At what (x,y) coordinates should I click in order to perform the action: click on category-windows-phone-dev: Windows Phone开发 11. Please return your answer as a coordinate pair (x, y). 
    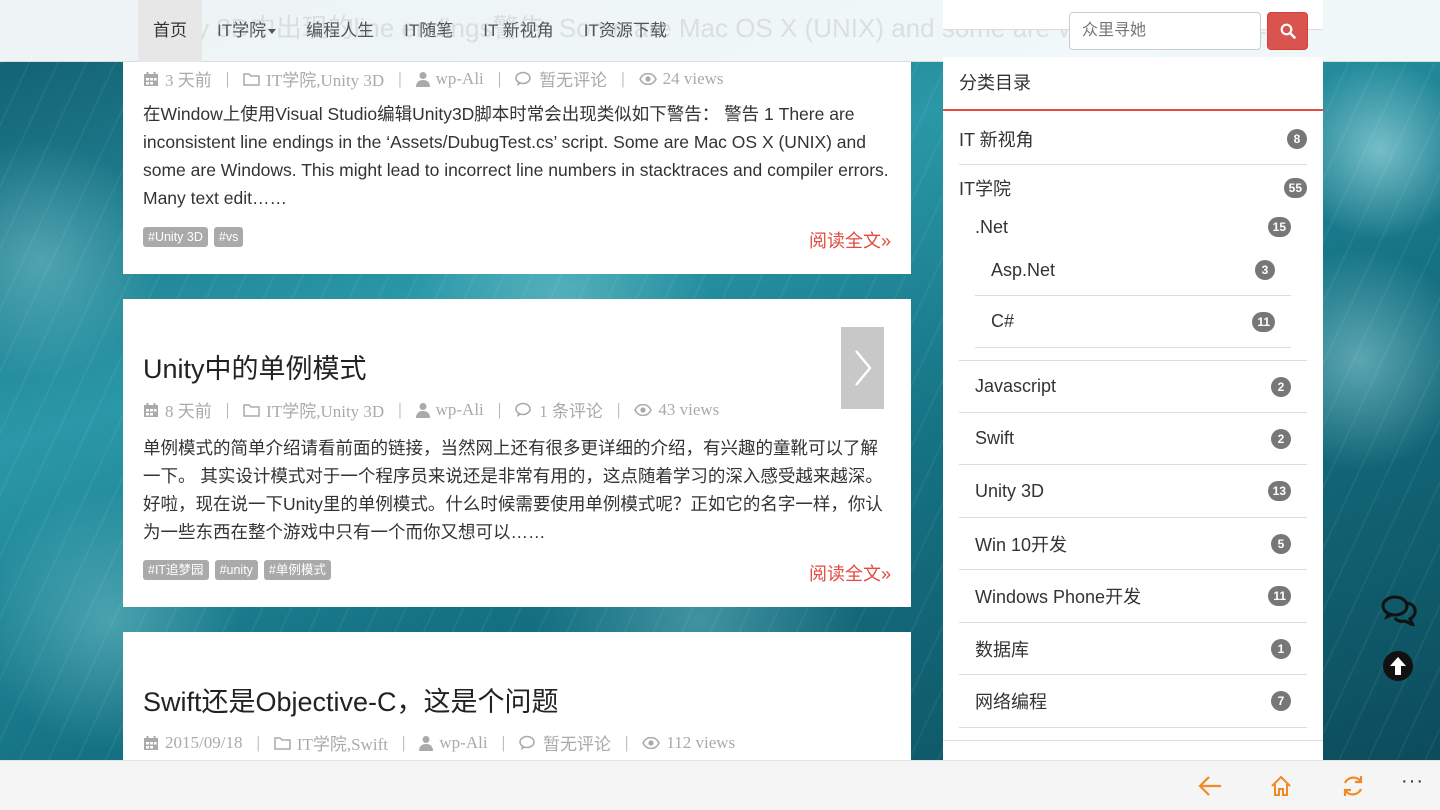
    Looking at the image, I should click on (1133, 596).